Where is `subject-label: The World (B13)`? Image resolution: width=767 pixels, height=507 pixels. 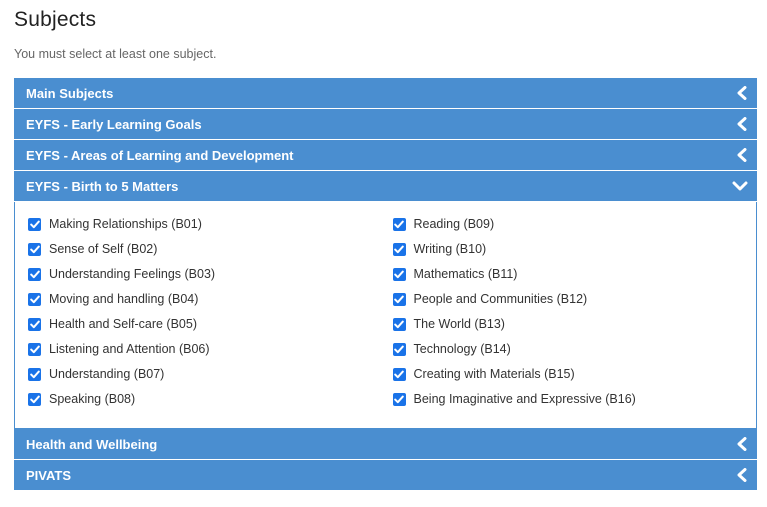
subject-label: The World (B13) is located at coordinates (459, 324).